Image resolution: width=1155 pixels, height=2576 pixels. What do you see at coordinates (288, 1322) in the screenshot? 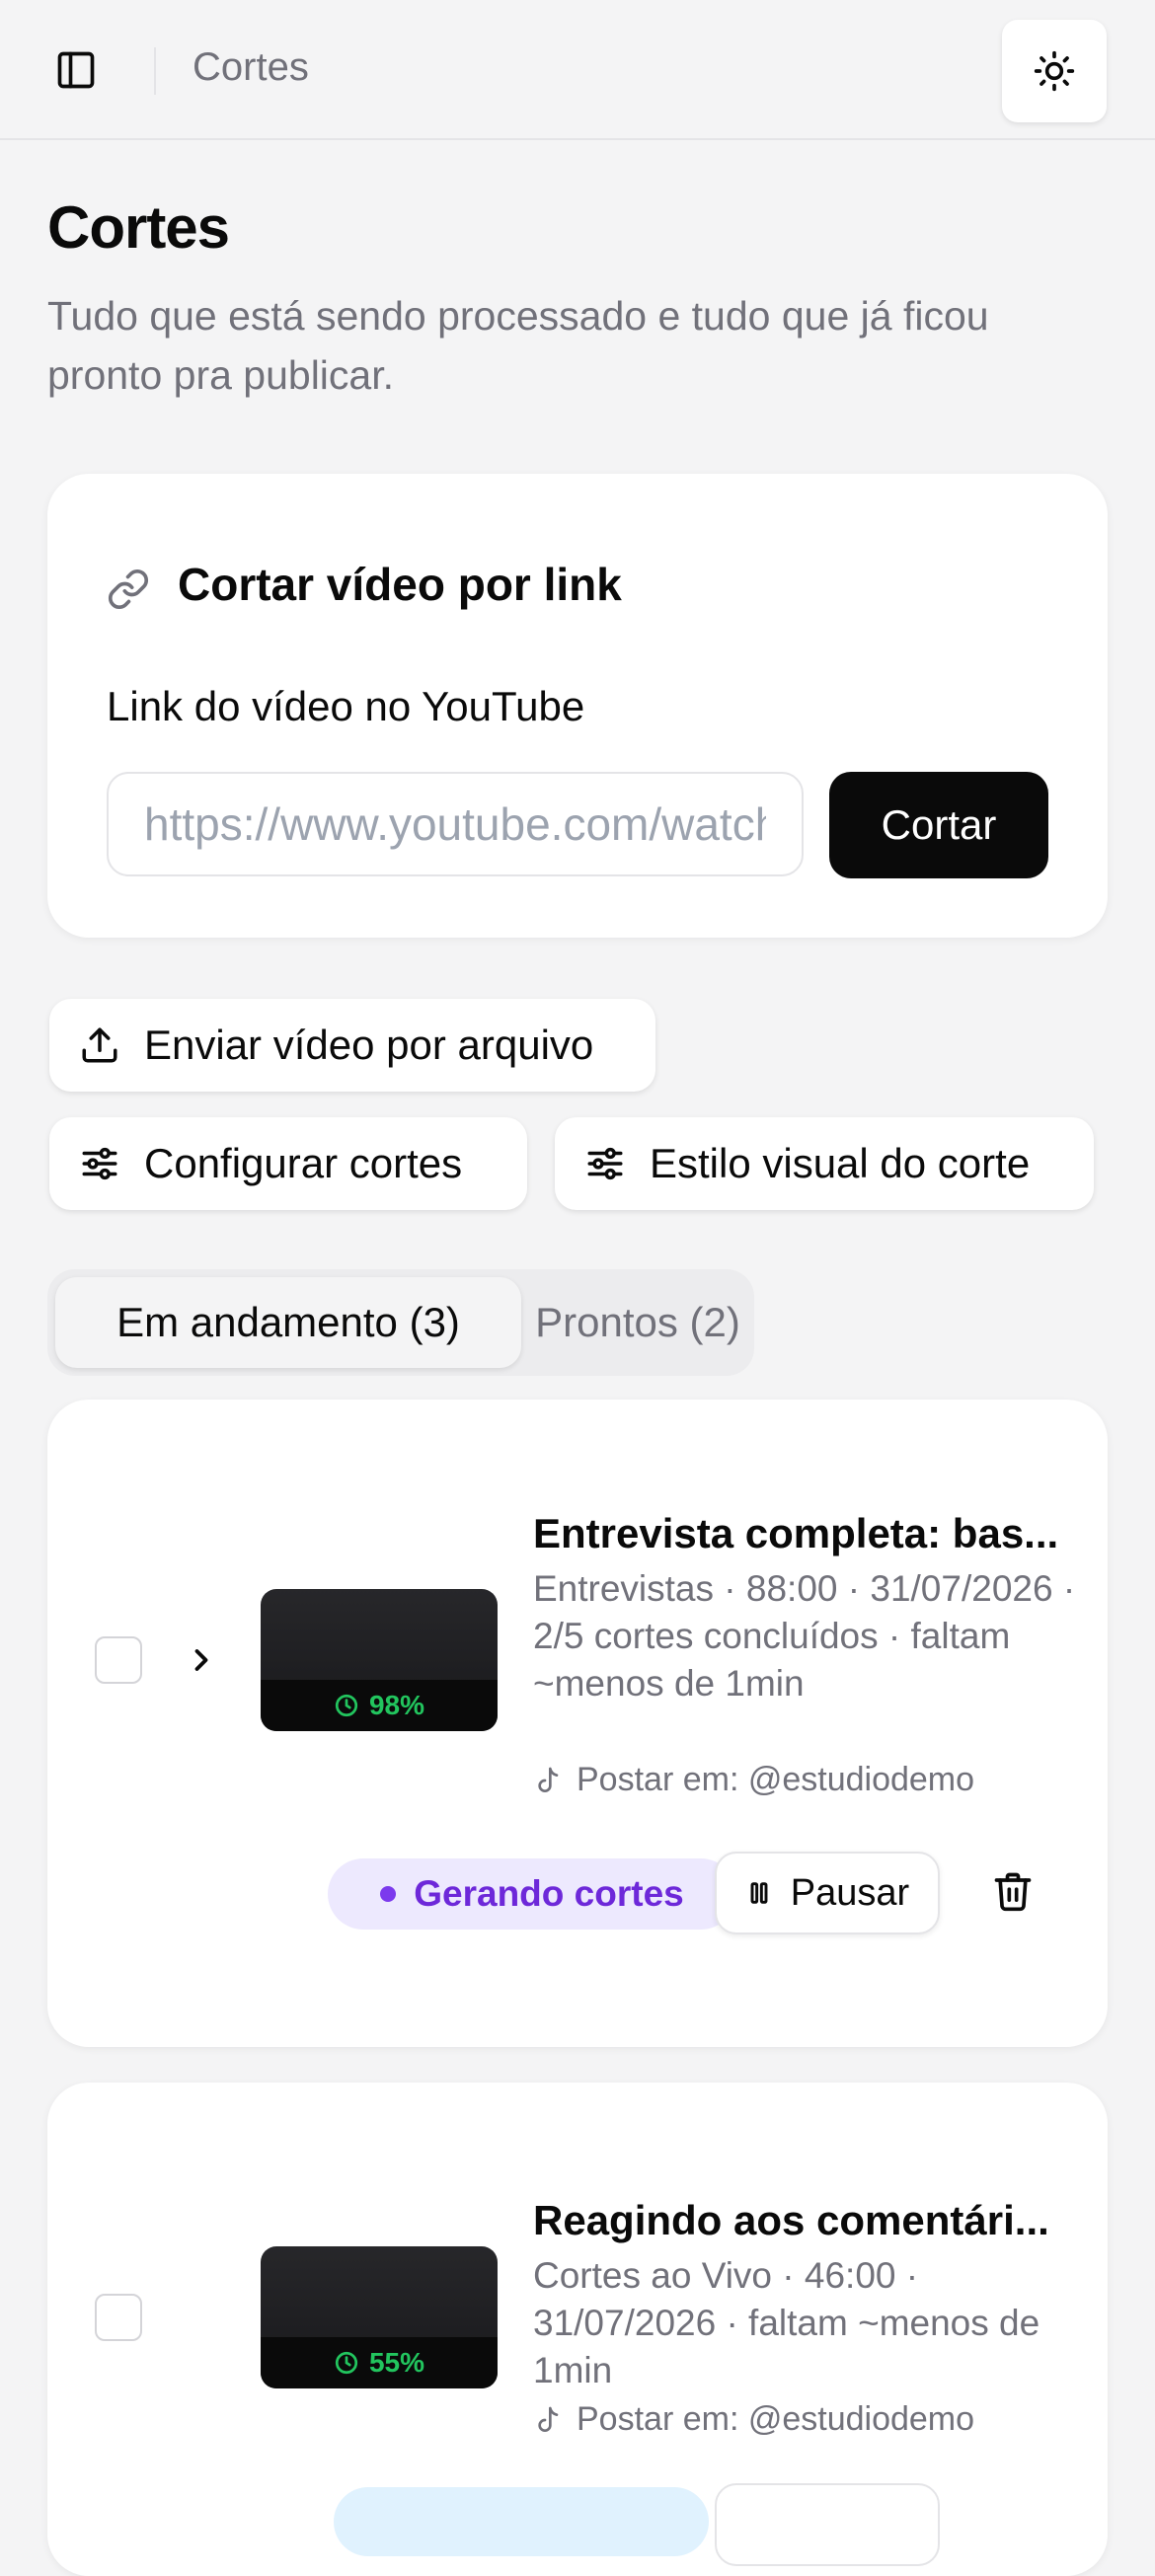
I see `tab-in-progress: Em andamento (3)` at bounding box center [288, 1322].